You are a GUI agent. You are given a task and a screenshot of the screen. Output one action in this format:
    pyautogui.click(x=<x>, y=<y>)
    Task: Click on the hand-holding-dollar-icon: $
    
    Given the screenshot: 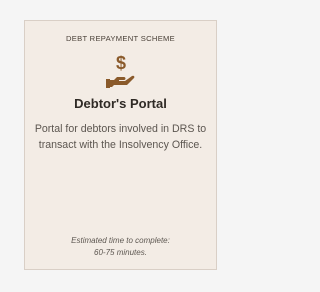 What is the action you would take?
    pyautogui.click(x=119, y=70)
    